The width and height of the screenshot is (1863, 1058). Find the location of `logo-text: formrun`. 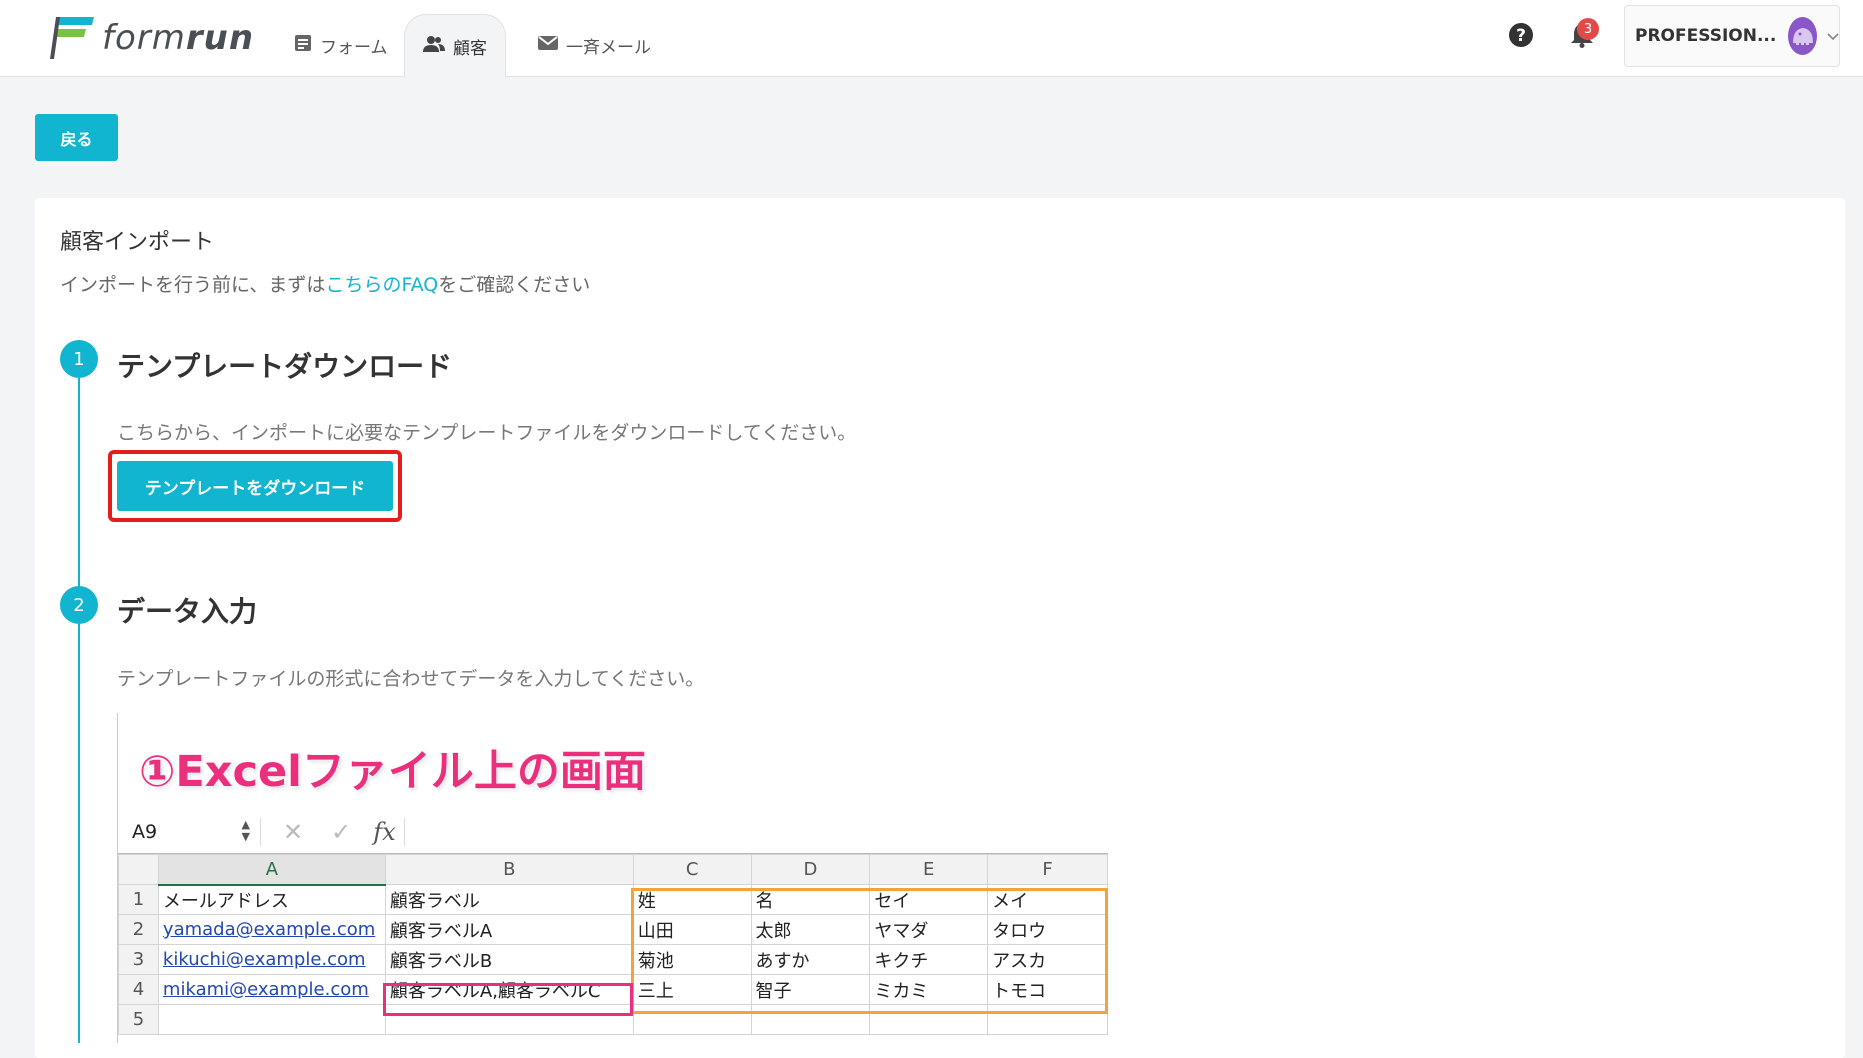

logo-text: formrun is located at coordinates (178, 38).